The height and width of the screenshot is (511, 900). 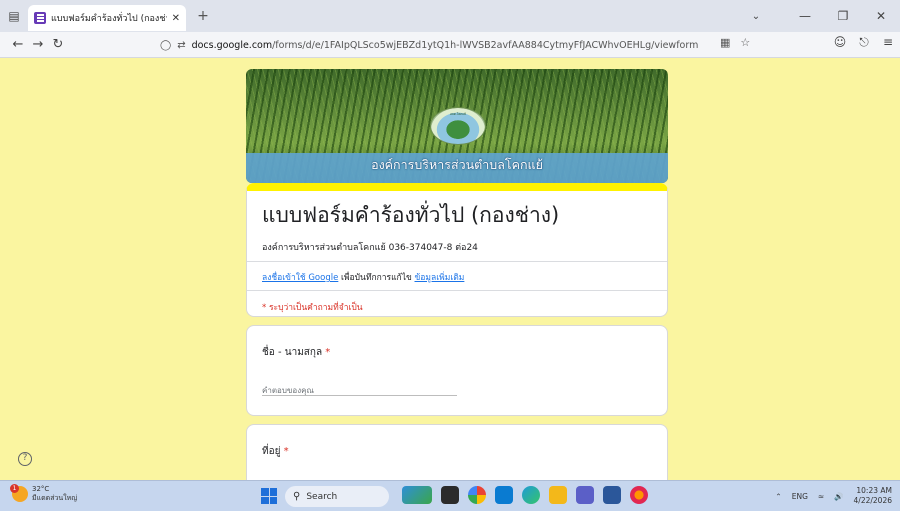 What do you see at coordinates (271, 451) in the screenshot?
I see `question-title-text: ที่อยู่` at bounding box center [271, 451].